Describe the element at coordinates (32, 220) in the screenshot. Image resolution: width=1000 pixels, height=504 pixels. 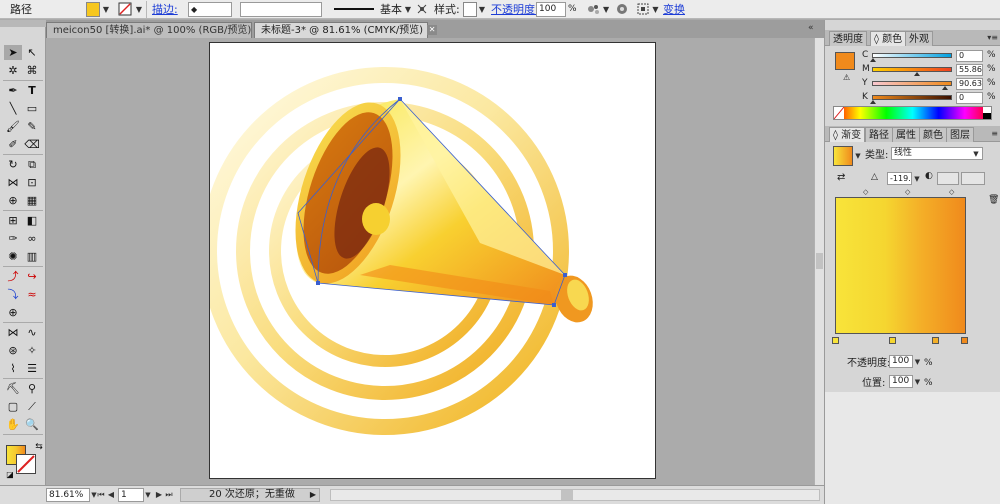
I see `gradient-tool-icon: ◧` at that location.